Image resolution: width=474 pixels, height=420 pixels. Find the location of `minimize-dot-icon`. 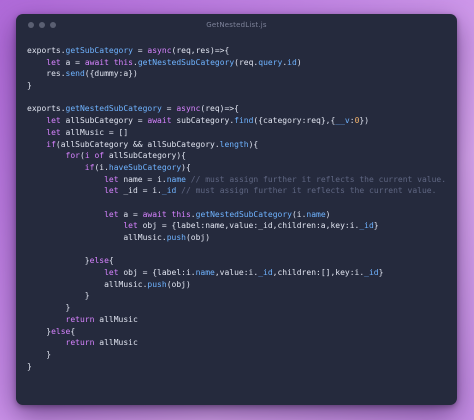

minimize-dot-icon is located at coordinates (42, 25).